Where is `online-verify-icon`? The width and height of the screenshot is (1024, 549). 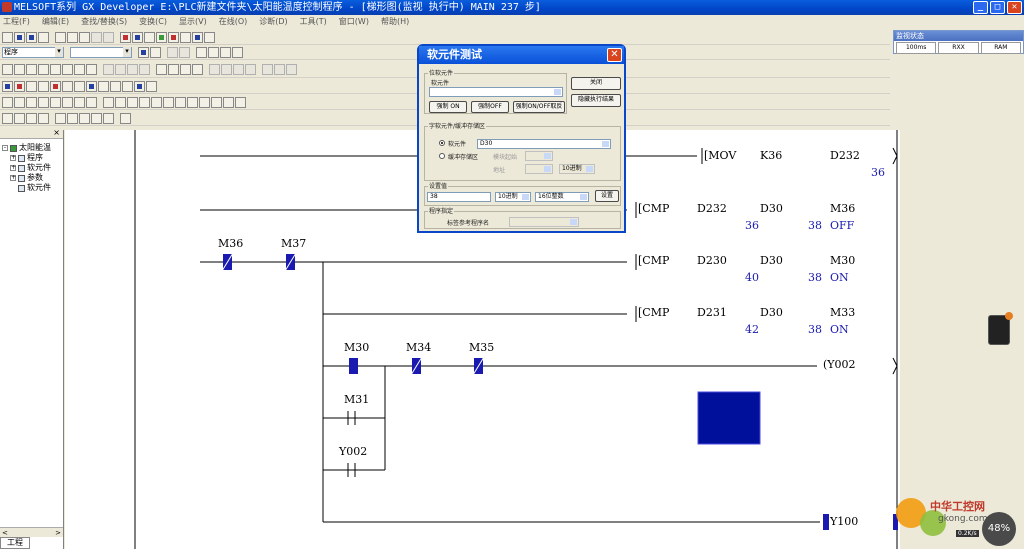
online-verify-icon is located at coordinates (31, 86).